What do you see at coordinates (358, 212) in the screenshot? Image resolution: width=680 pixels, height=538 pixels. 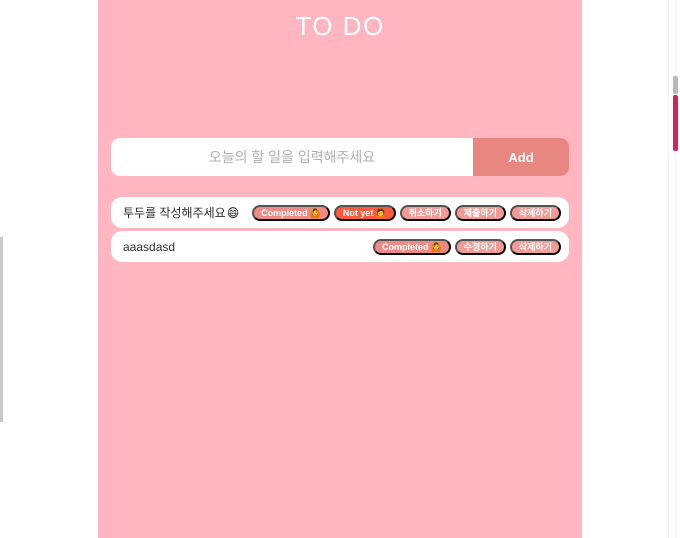 I see `chip-label: Not yet` at bounding box center [358, 212].